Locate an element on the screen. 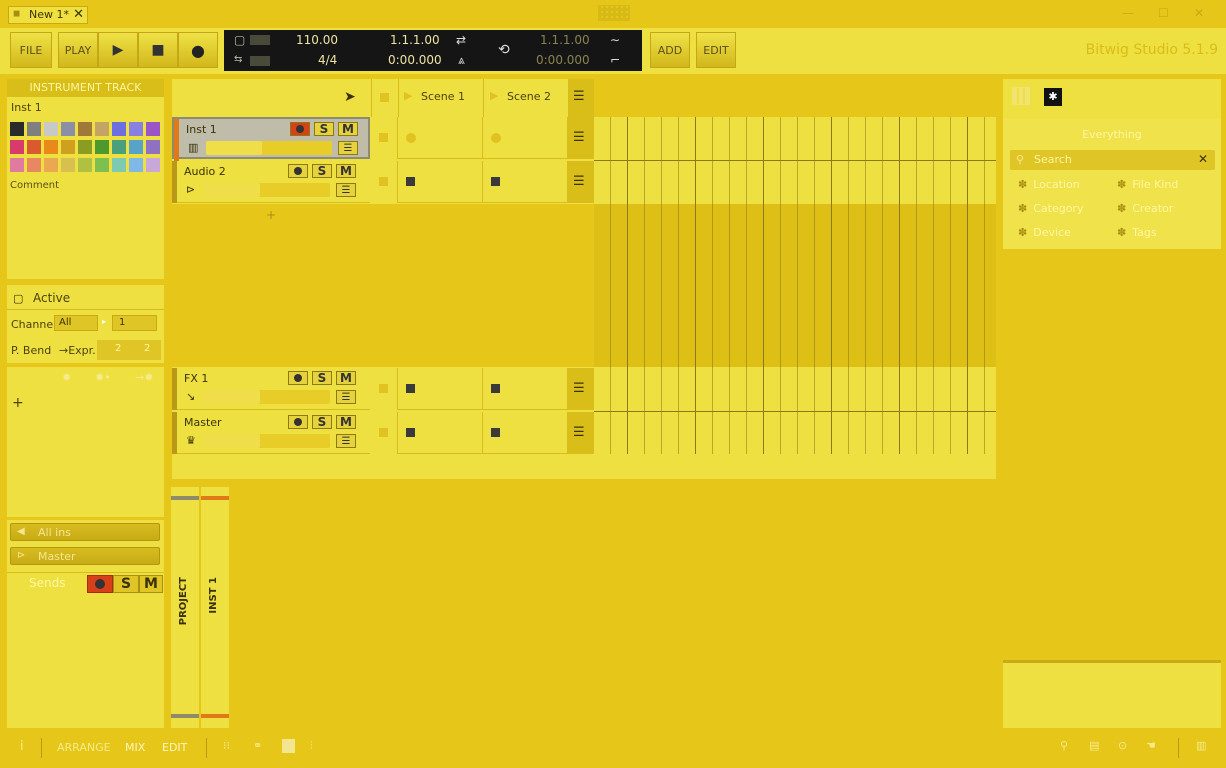  track-header-fx: FX 1 S M ↘ ☰ is located at coordinates (271, 389).